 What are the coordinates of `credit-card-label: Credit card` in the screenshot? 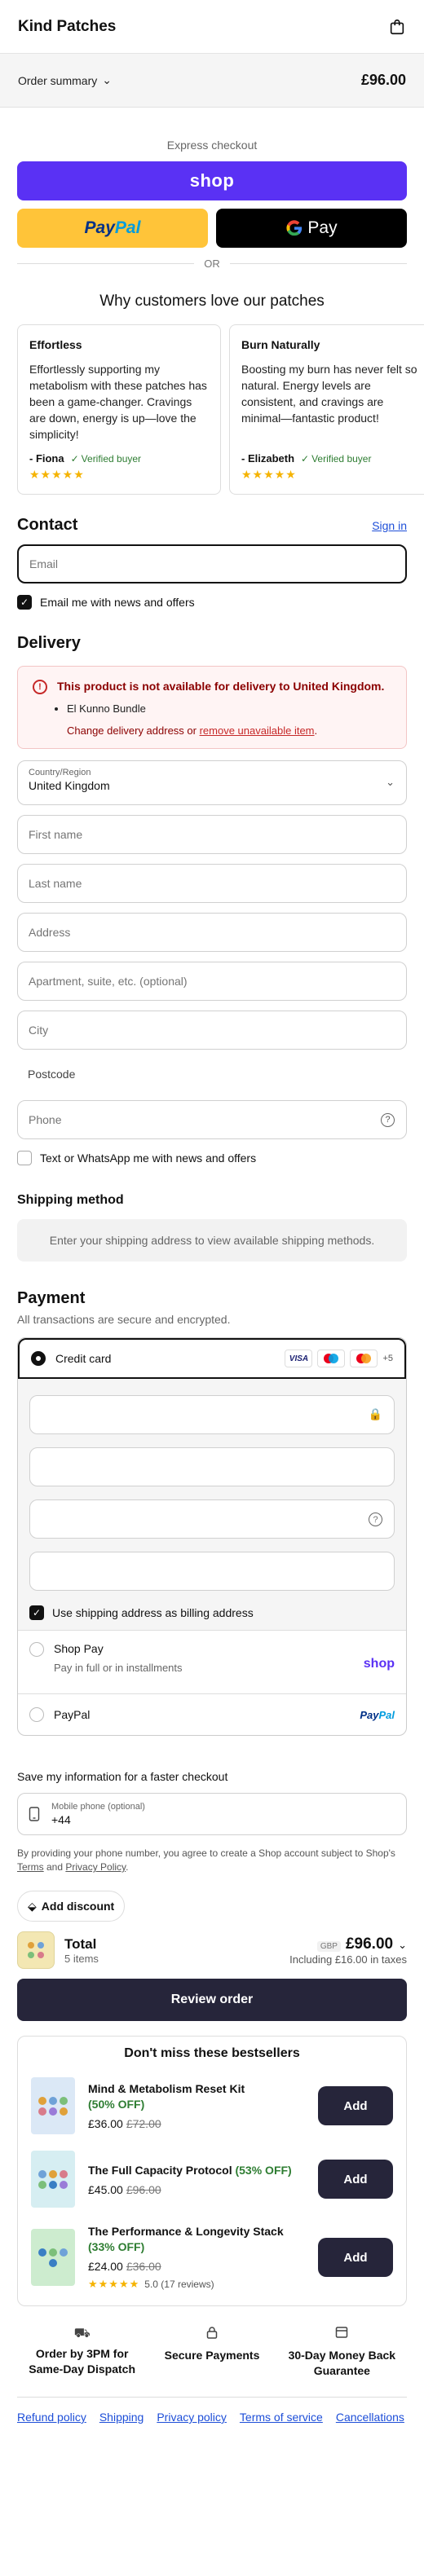 It's located at (83, 1358).